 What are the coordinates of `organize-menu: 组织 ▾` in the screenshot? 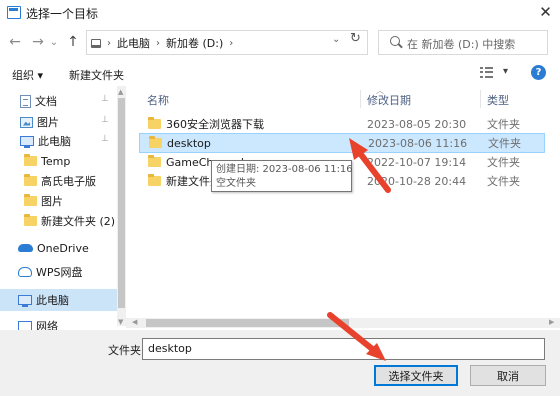 It's located at (27, 75).